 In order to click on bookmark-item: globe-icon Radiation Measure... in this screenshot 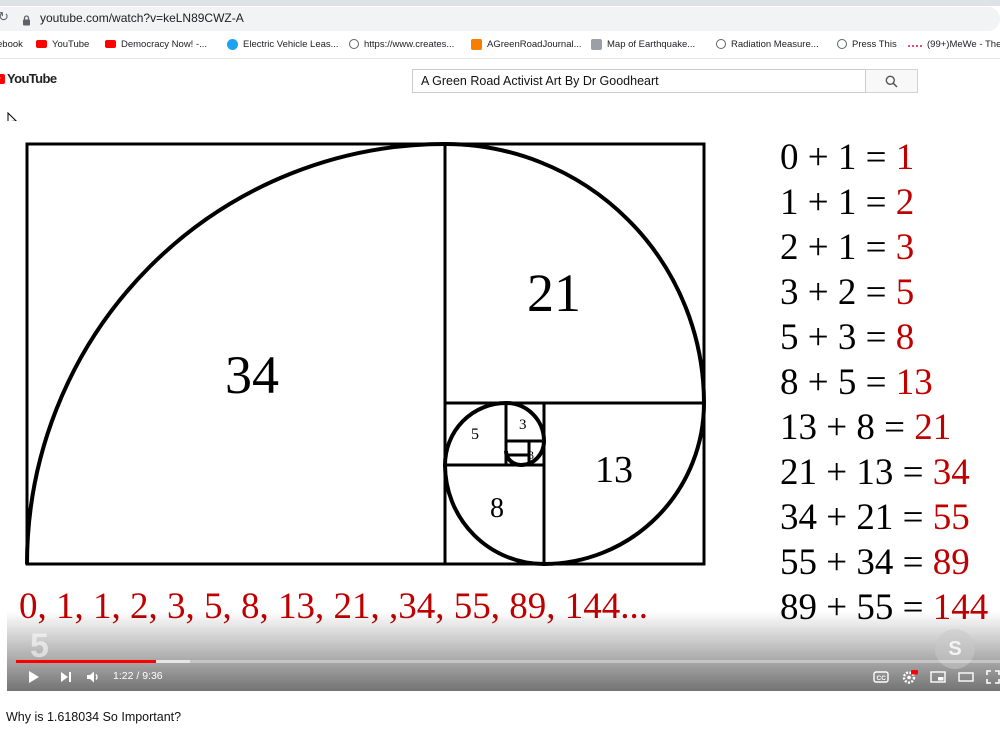, I will do `click(767, 44)`.